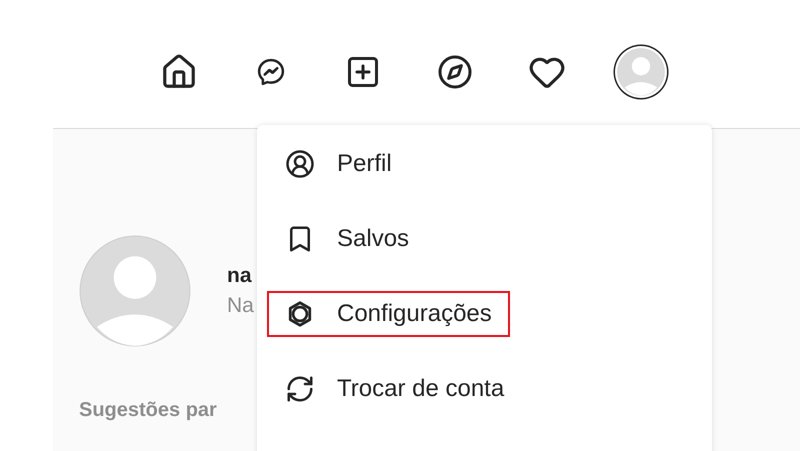 The width and height of the screenshot is (800, 451). Describe the element at coordinates (148, 410) in the screenshot. I see `suggestions-heading: Sugestões par` at that location.